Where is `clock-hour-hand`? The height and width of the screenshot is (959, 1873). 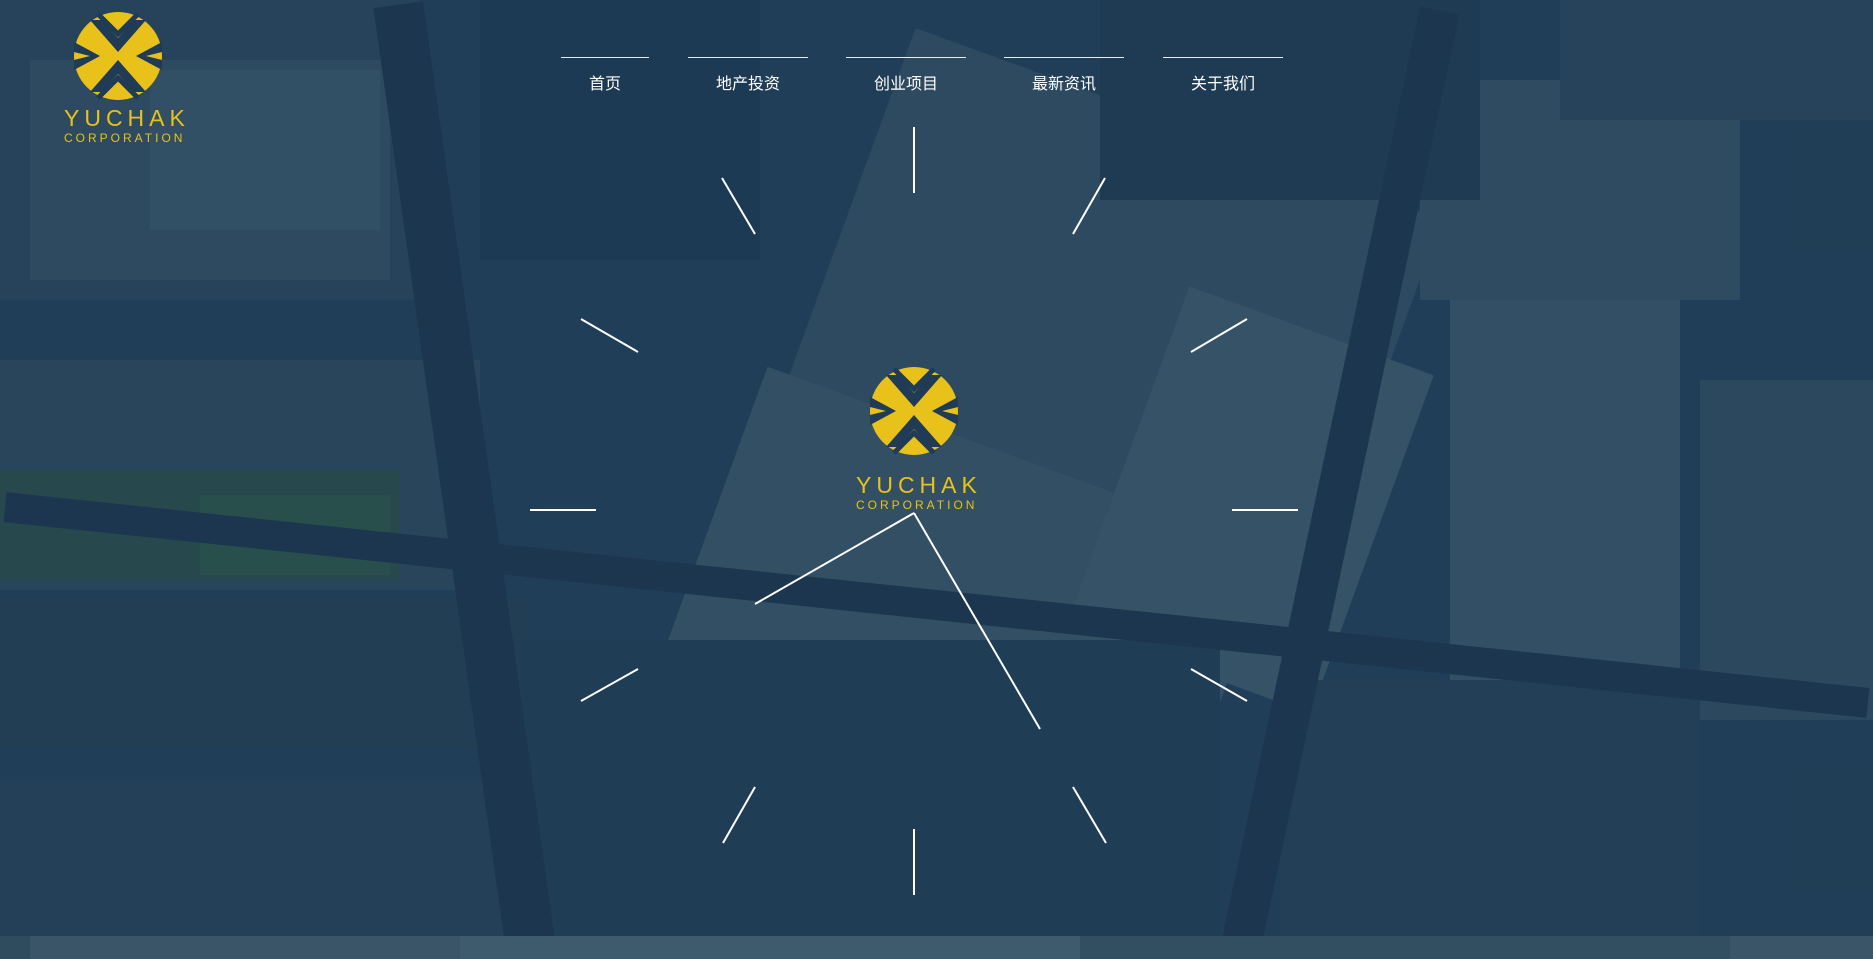
clock-hour-hand is located at coordinates (834, 558).